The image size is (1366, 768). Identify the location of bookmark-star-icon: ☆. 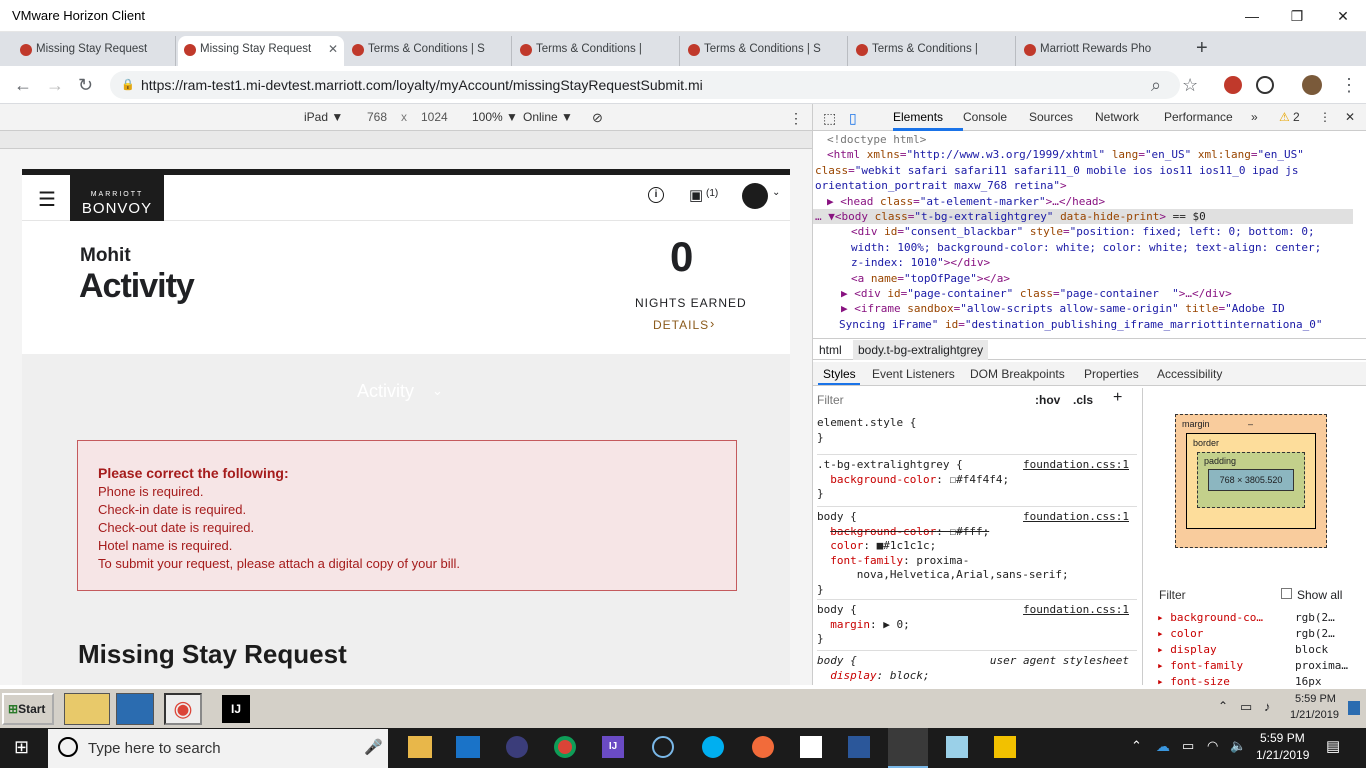
(1190, 85).